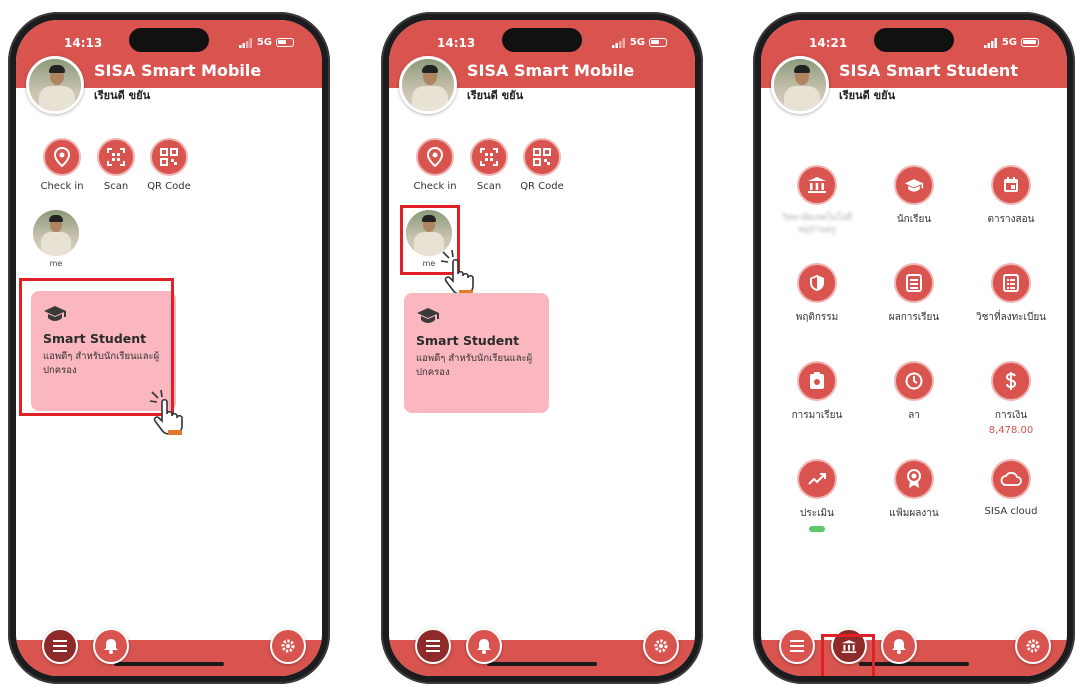  What do you see at coordinates (914, 219) in the screenshot?
I see `menu-label: นักเรียน` at bounding box center [914, 219].